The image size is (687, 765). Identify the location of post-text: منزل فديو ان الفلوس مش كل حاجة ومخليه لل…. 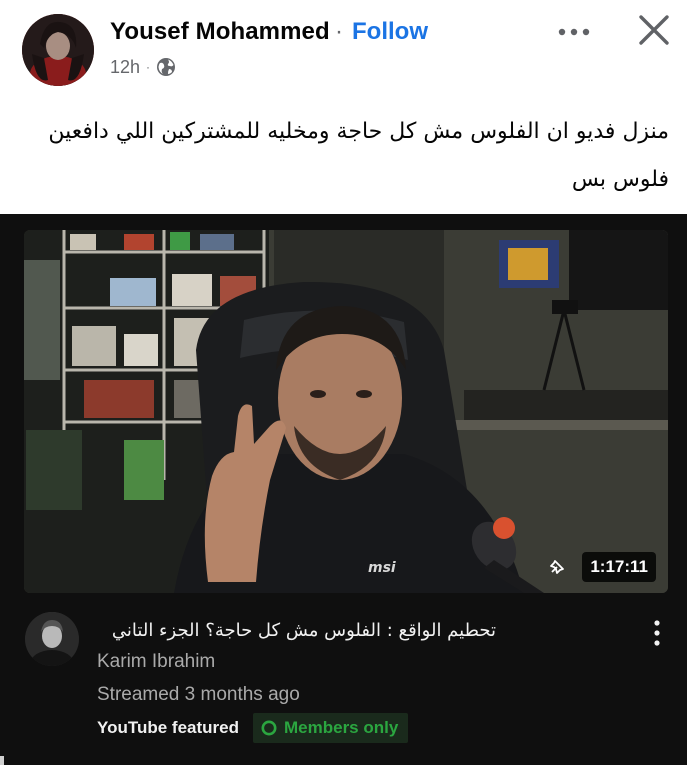
(341, 156).